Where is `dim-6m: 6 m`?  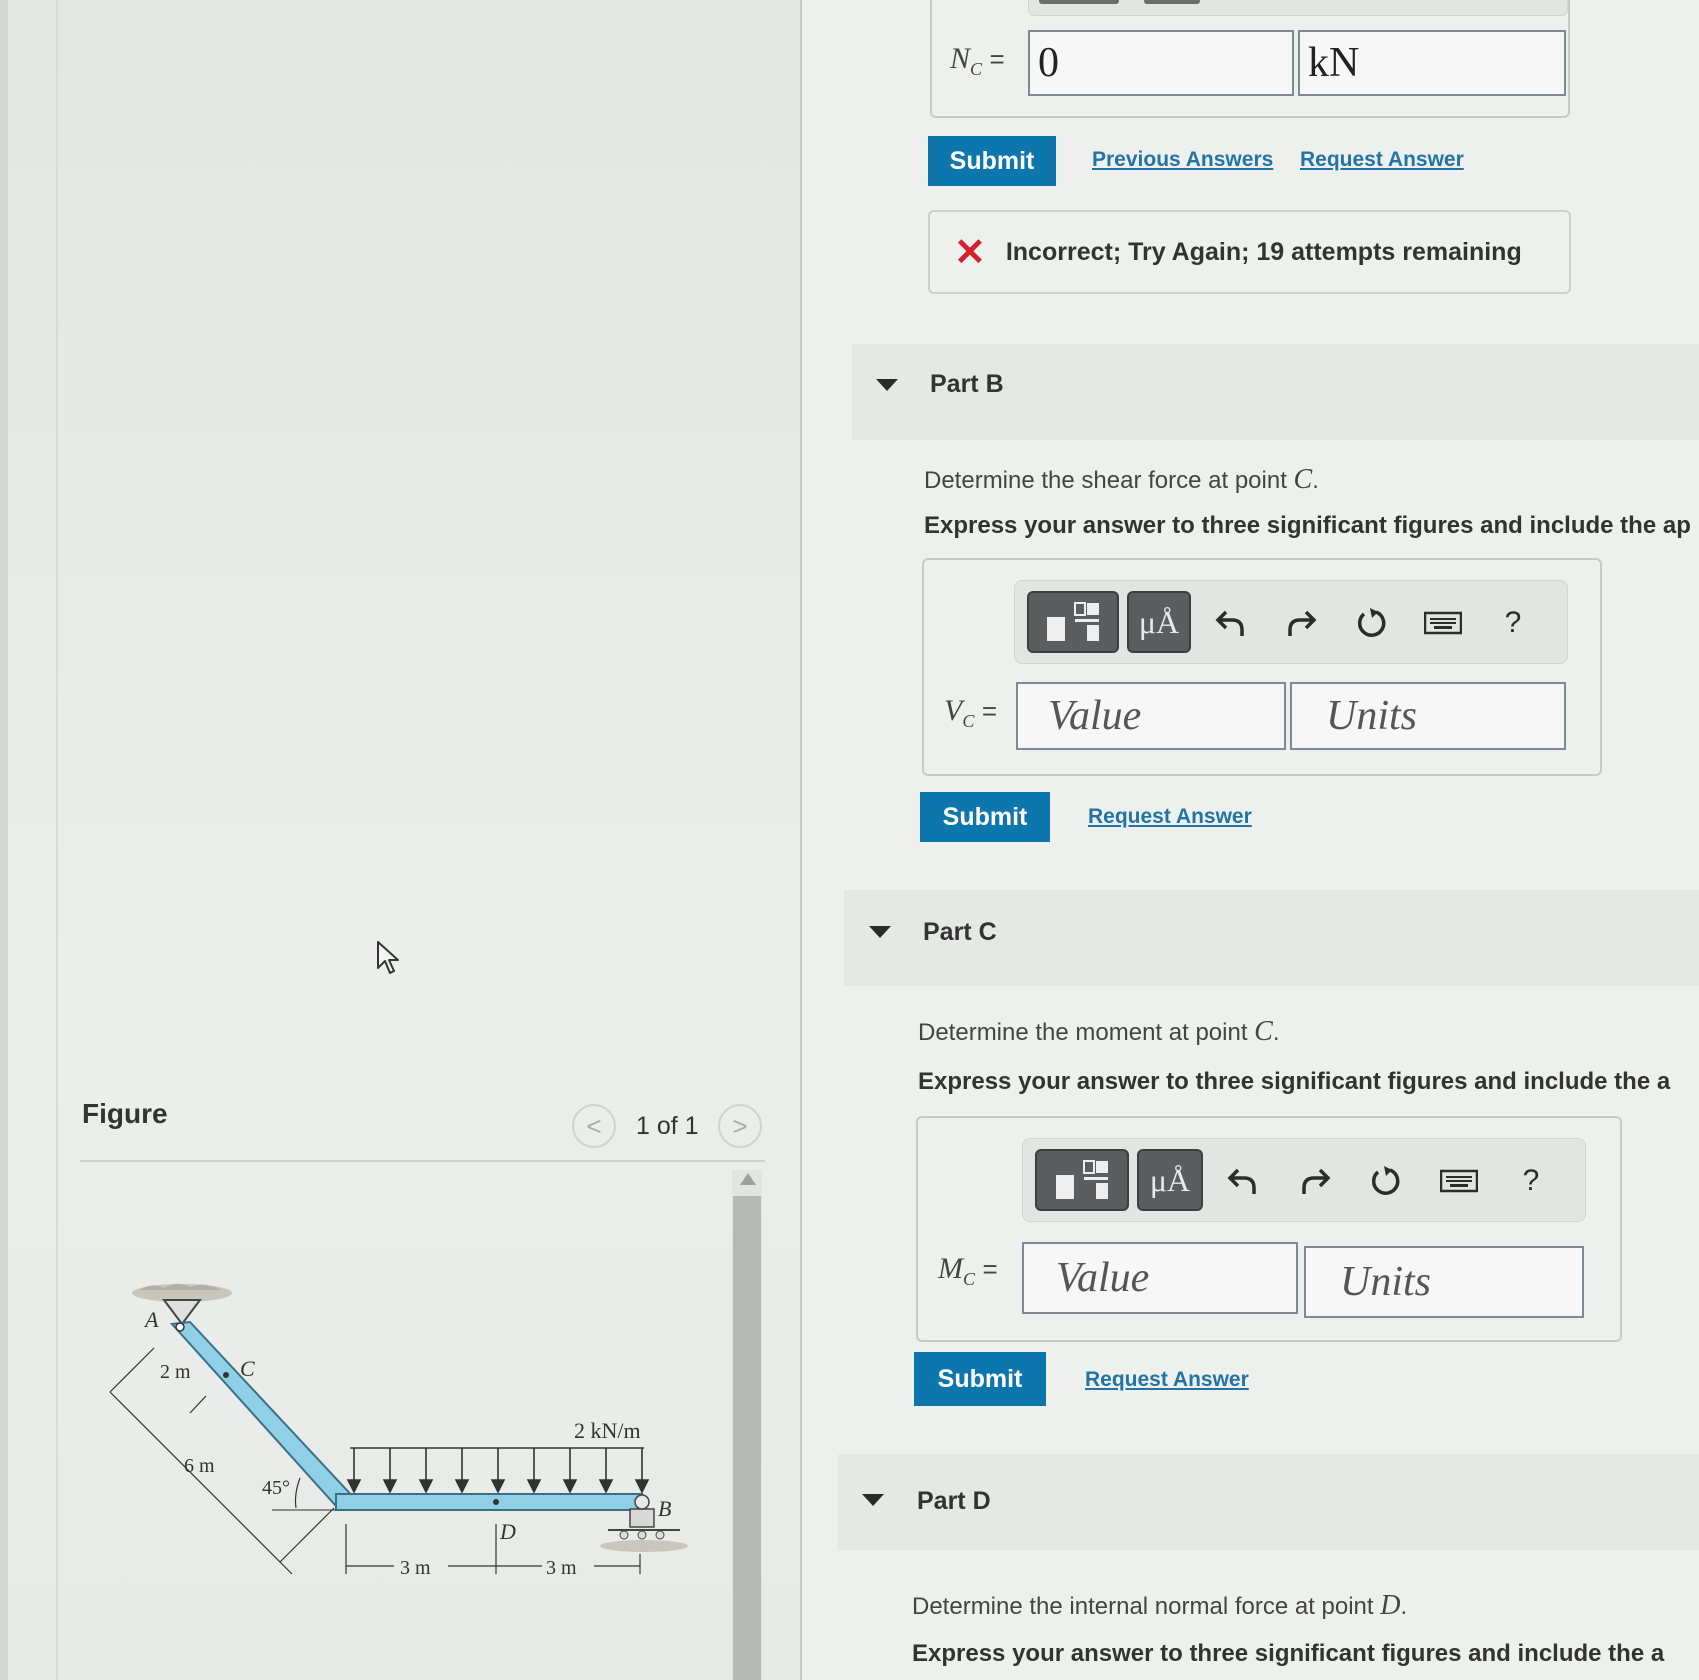
dim-6m: 6 m is located at coordinates (199, 1466).